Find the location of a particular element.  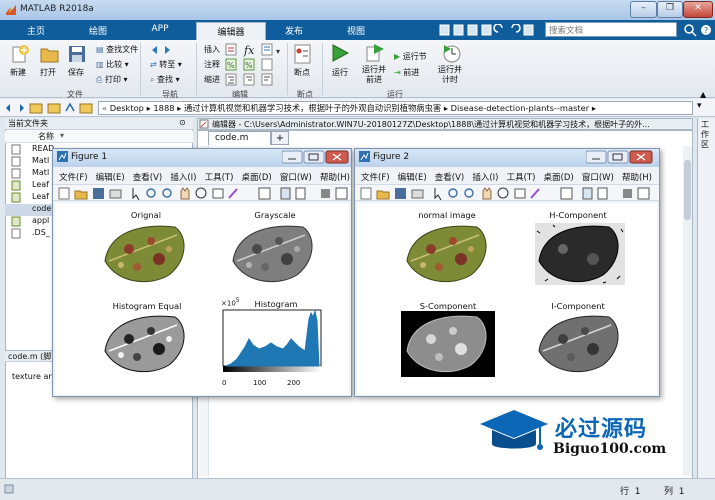

nav-toolbar-icons is located at coordinates (49, 108).